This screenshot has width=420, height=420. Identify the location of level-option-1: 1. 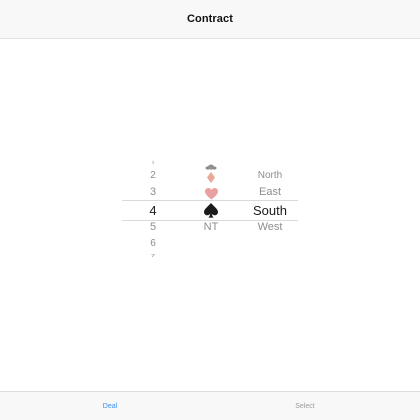
(153, 163).